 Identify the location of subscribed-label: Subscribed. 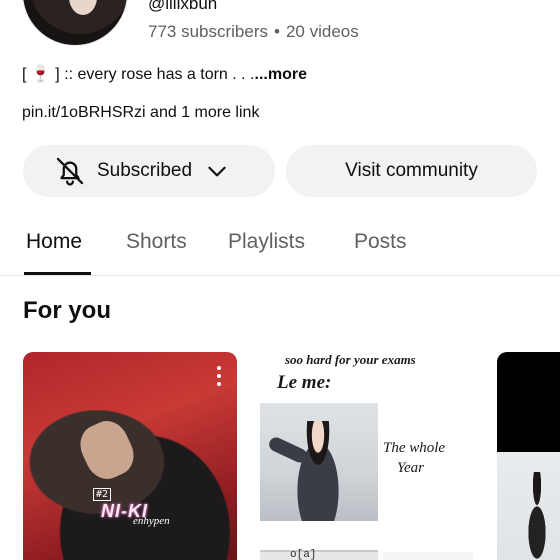
(145, 170).